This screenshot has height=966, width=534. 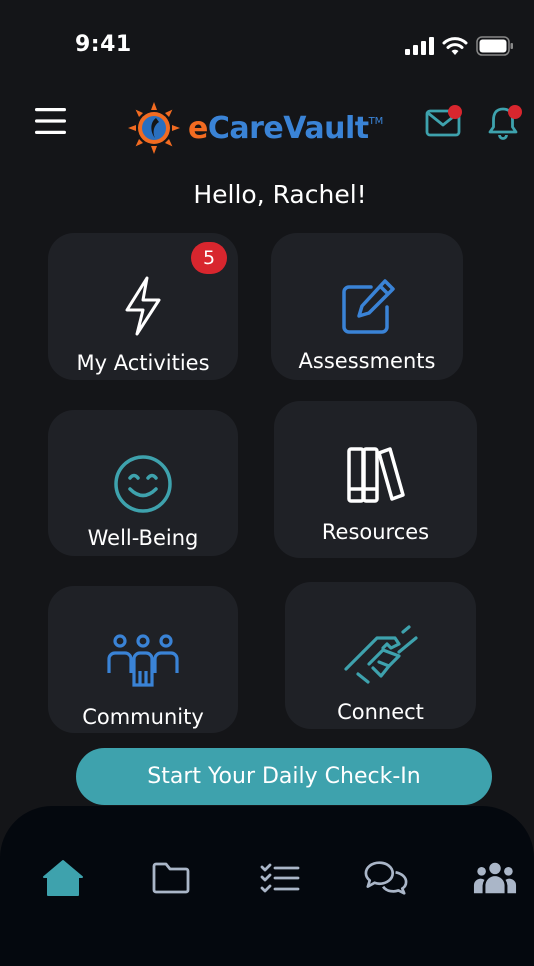 What do you see at coordinates (209, 258) in the screenshot?
I see `activities-badge: 5` at bounding box center [209, 258].